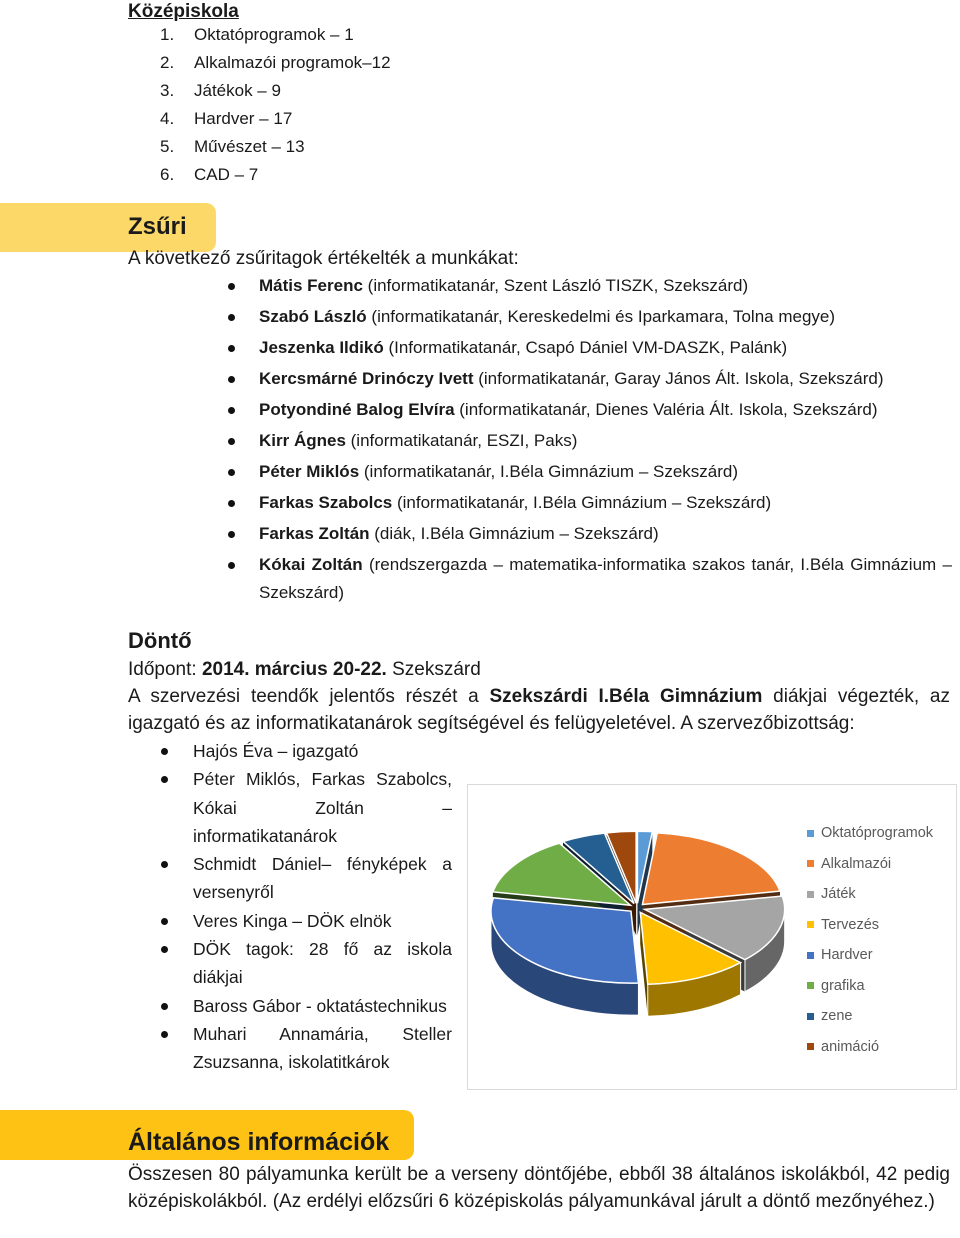  Describe the element at coordinates (167, 146) in the screenshot. I see `item-number: 5.` at that location.